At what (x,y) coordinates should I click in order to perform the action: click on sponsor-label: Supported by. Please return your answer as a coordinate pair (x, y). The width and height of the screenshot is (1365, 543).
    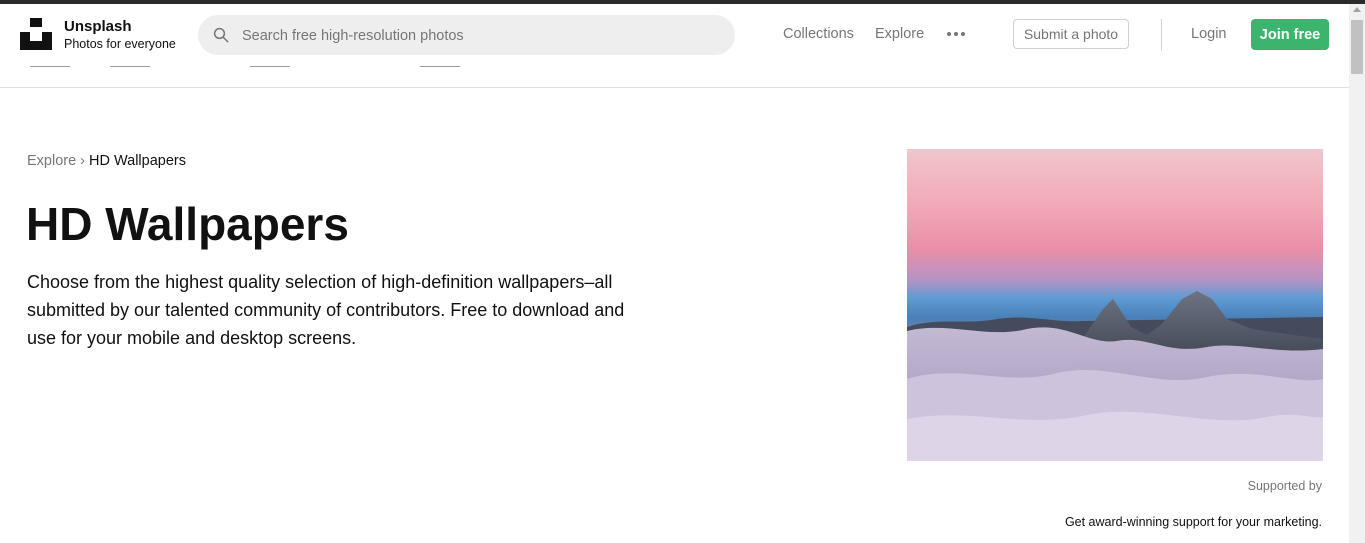
    Looking at the image, I should click on (1284, 486).